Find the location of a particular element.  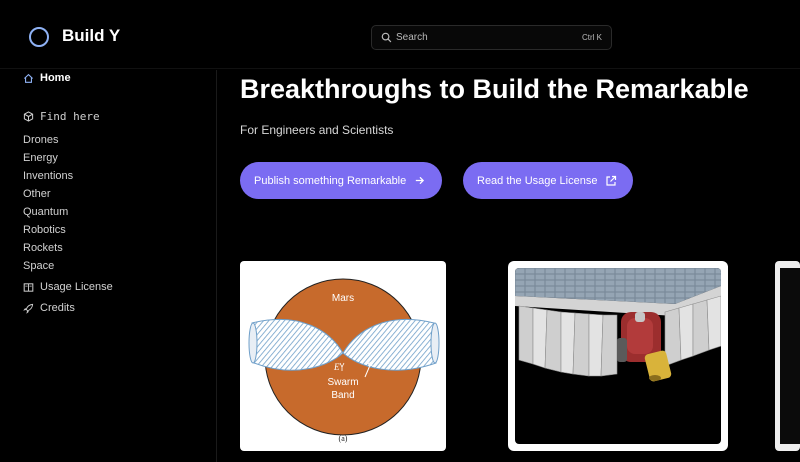

license-button-label: Read the Usage License is located at coordinates (537, 180).